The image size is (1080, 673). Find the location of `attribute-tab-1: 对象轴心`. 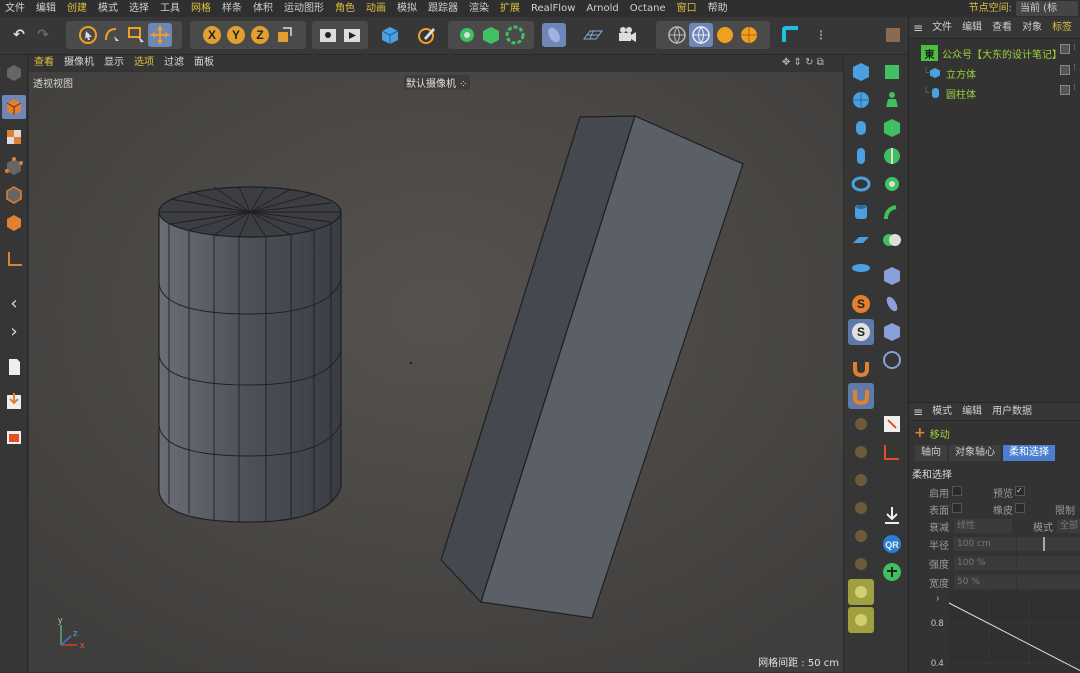

attribute-tab-1: 对象轴心 is located at coordinates (975, 453).